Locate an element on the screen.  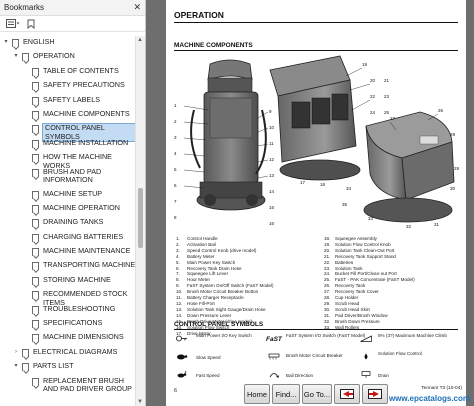
svg-text: 35 is located at coordinates (345, 204).